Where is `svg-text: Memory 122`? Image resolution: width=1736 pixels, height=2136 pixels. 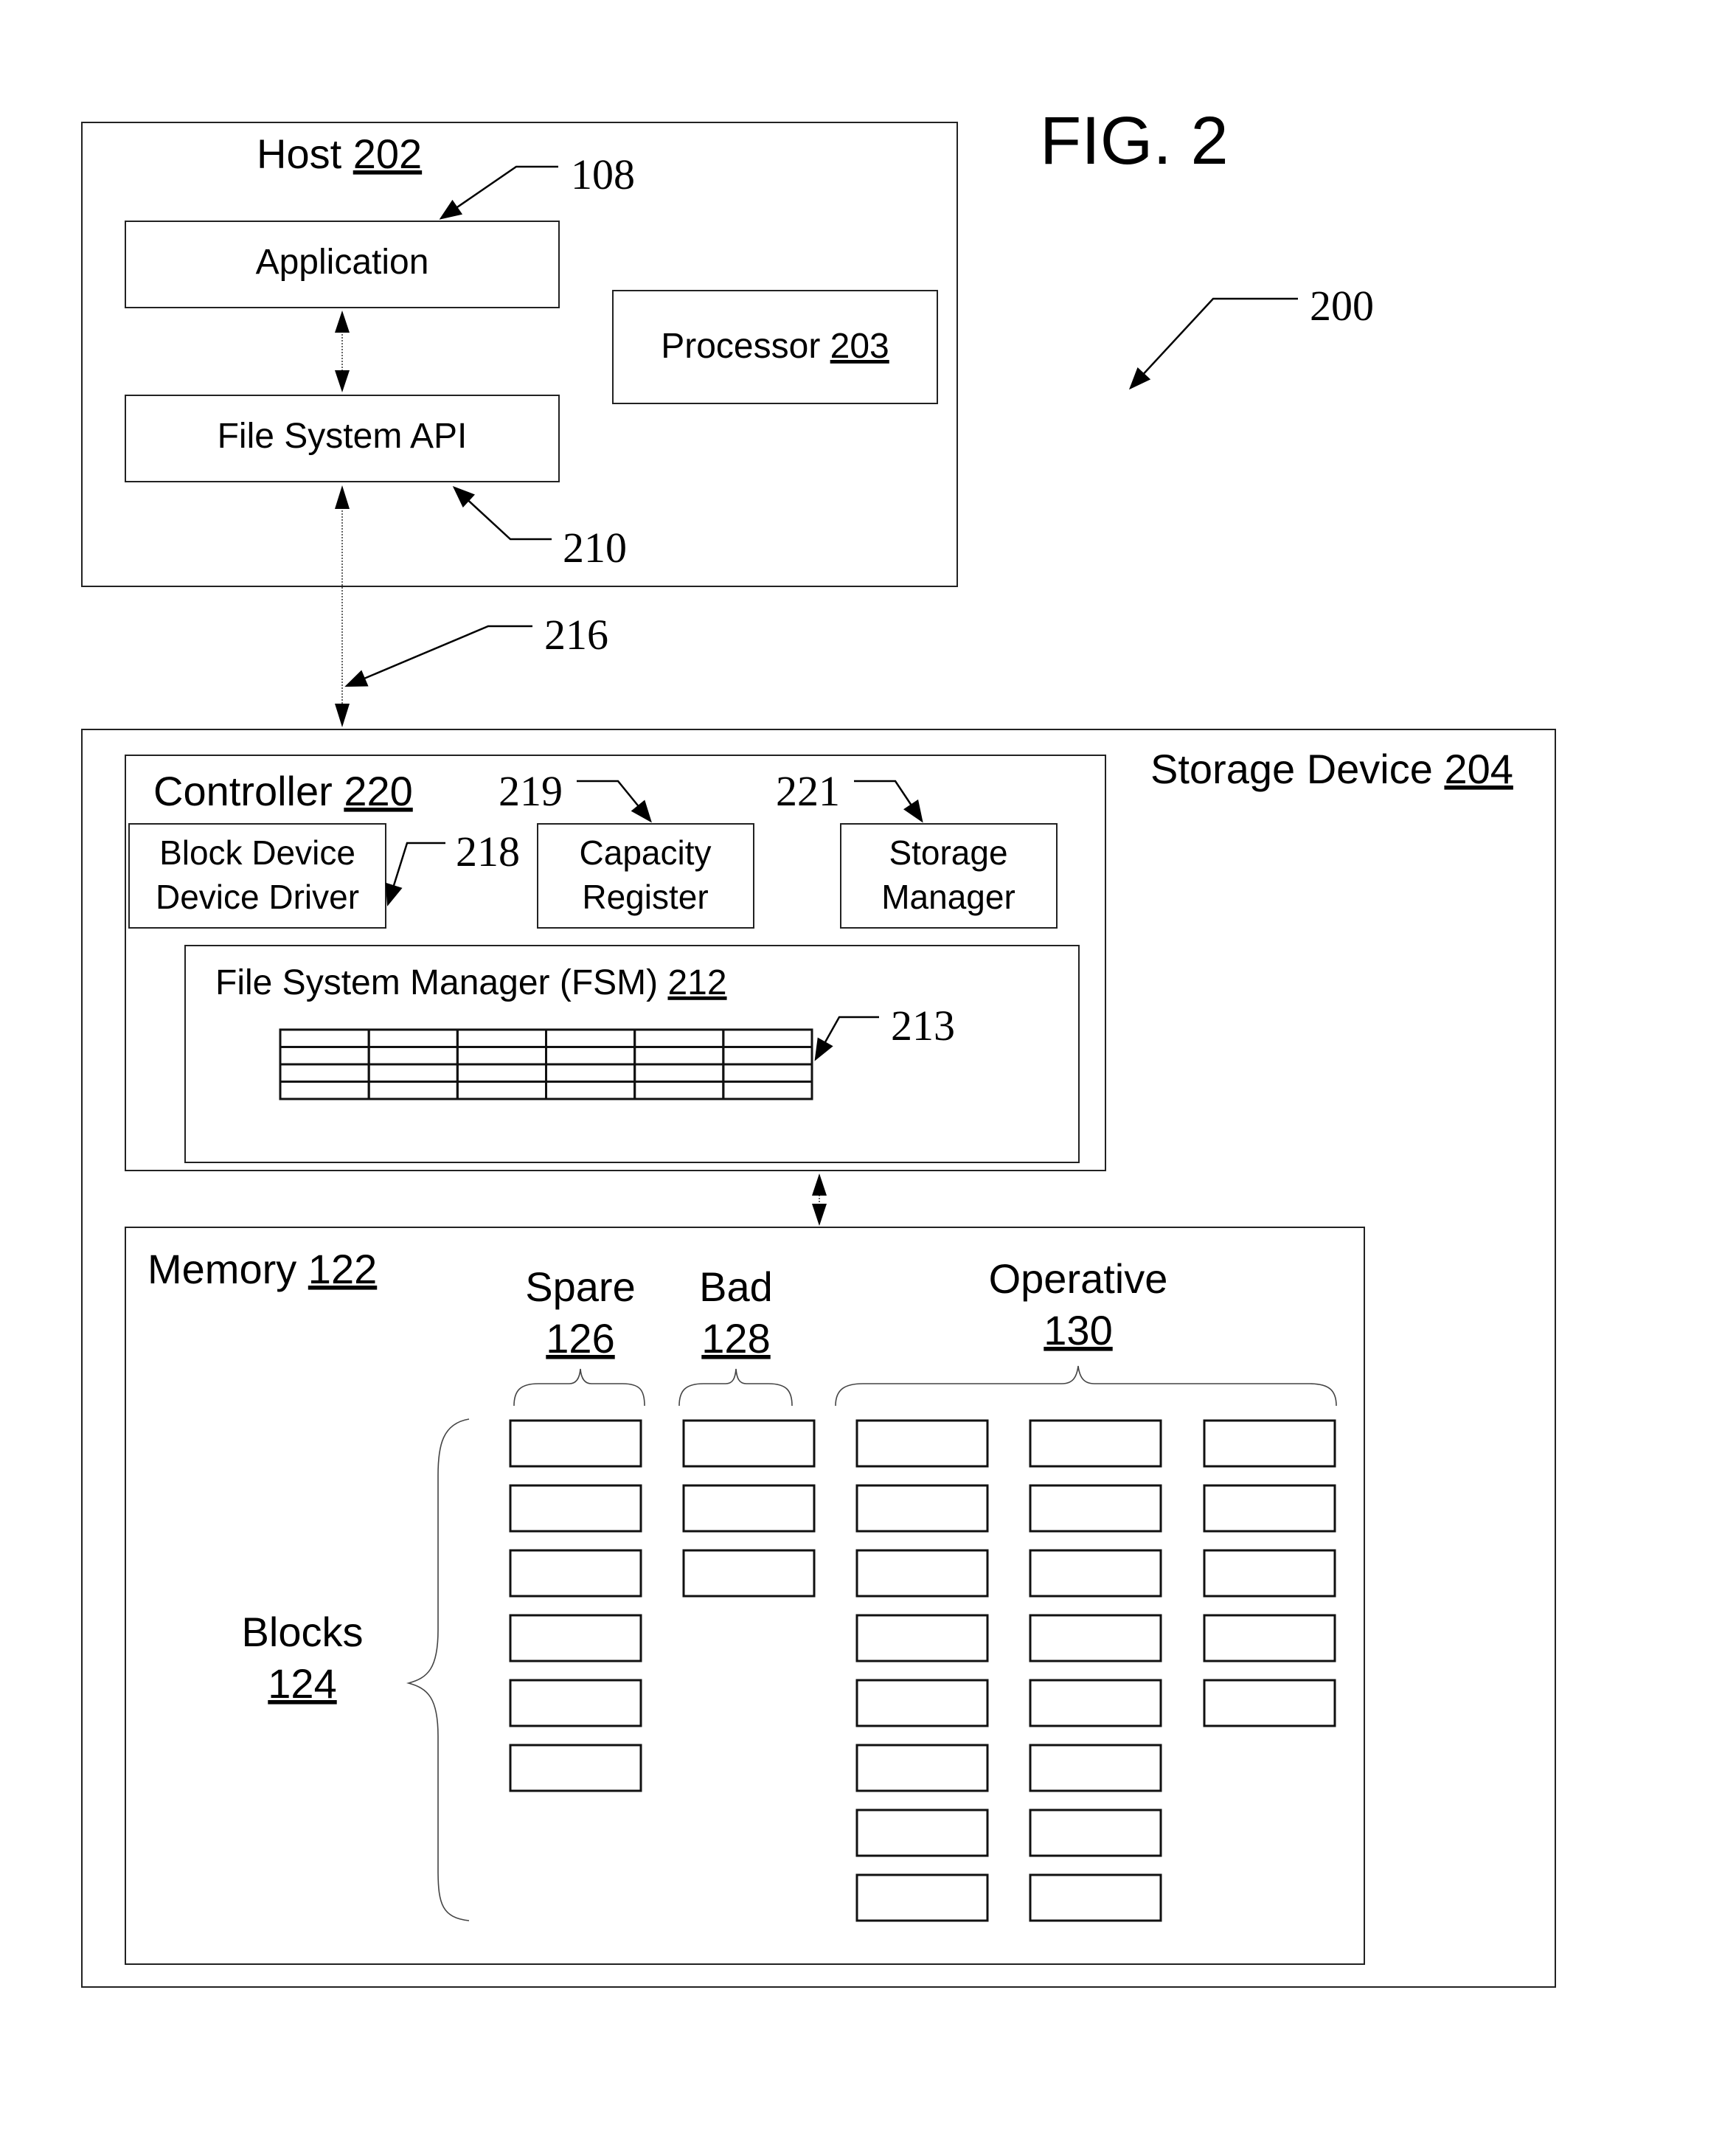 svg-text: Memory 122 is located at coordinates (262, 1269).